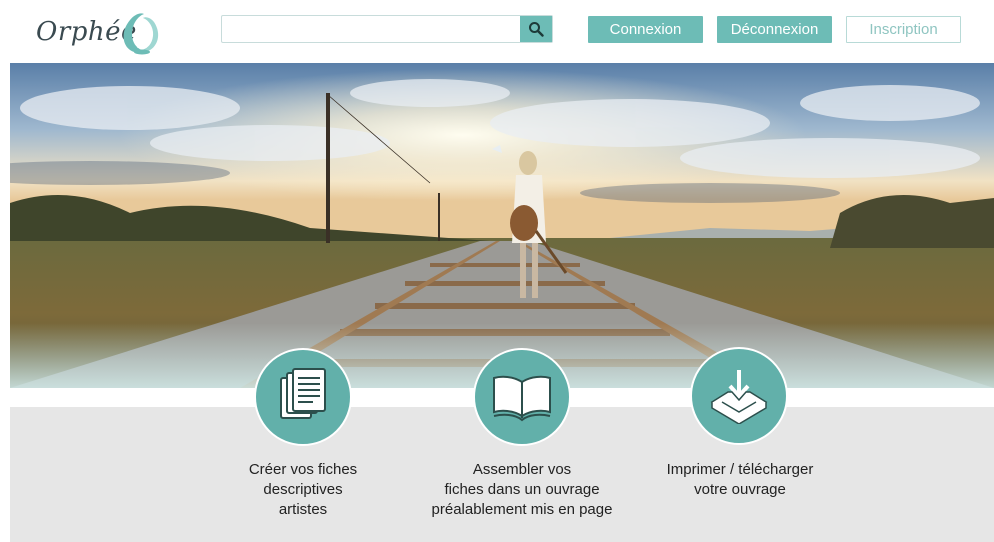  Describe the element at coordinates (303, 489) in the screenshot. I see `feature-label-create: Créer vos fiches descriptives artistes` at that location.